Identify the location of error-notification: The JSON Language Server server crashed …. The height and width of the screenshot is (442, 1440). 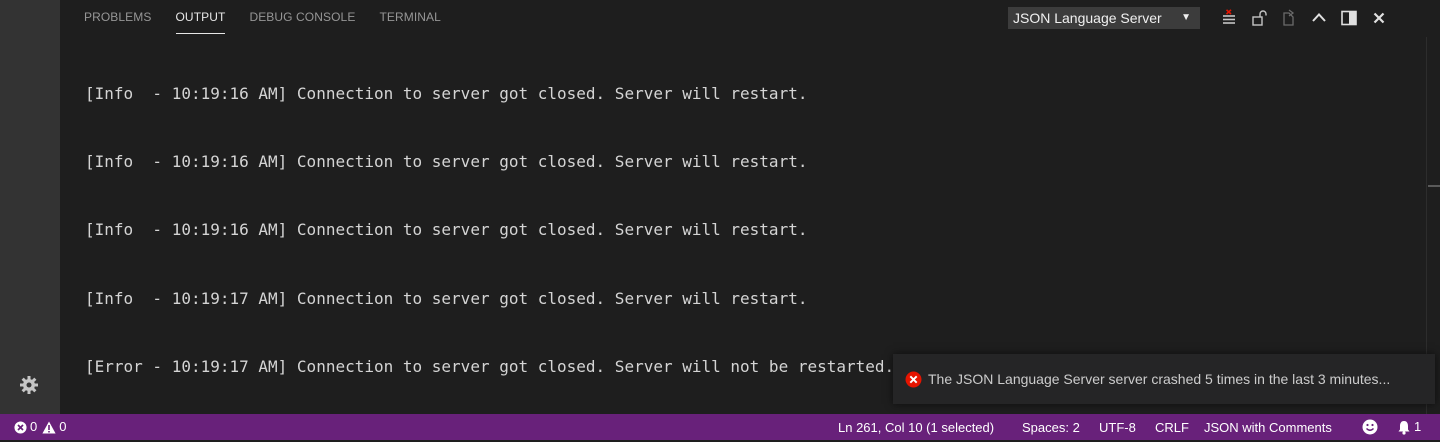
(1164, 379).